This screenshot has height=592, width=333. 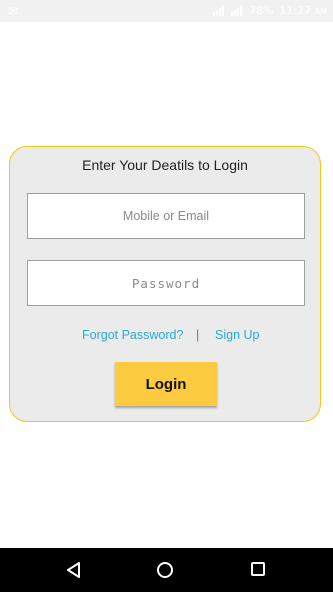 What do you see at coordinates (74, 570) in the screenshot?
I see `back-icon` at bounding box center [74, 570].